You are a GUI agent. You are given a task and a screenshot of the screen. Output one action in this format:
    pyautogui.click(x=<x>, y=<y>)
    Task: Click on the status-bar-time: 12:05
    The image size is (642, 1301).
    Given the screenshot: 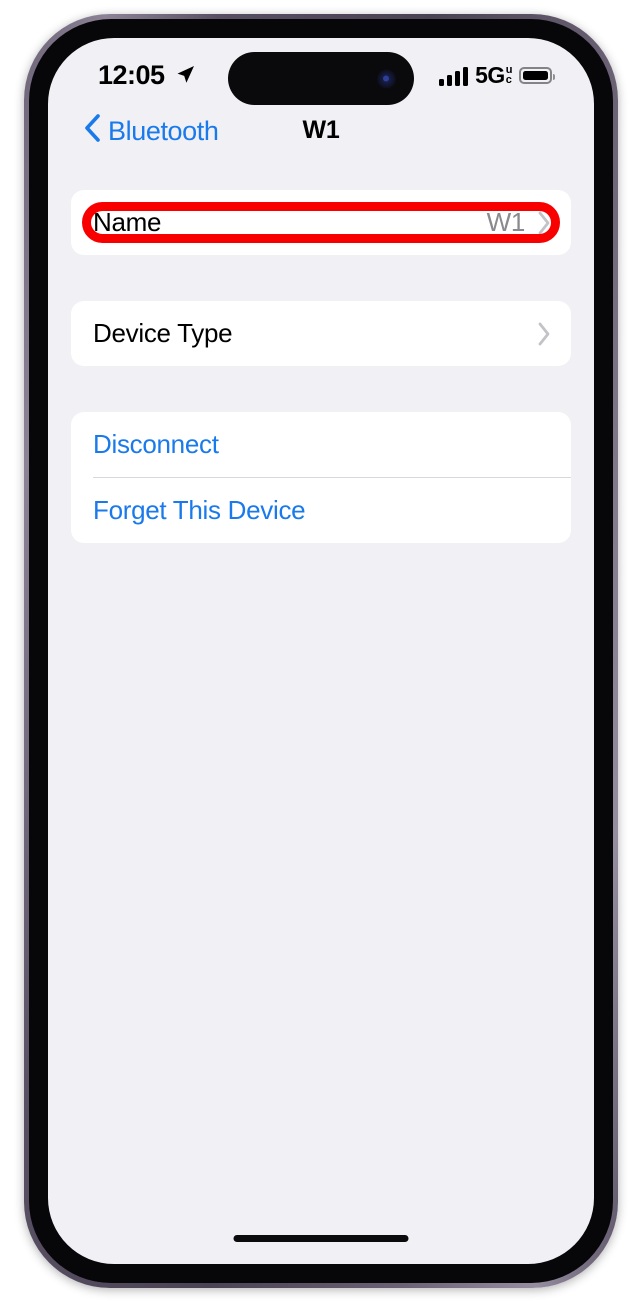 What is the action you would take?
    pyautogui.click(x=131, y=75)
    